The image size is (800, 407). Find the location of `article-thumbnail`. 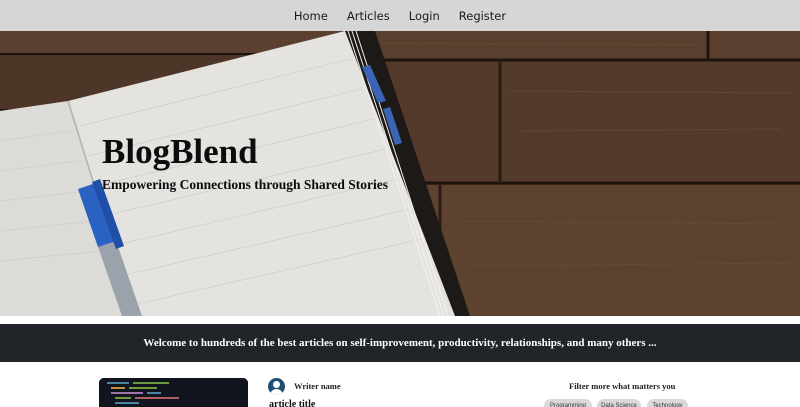

article-thumbnail is located at coordinates (173, 392).